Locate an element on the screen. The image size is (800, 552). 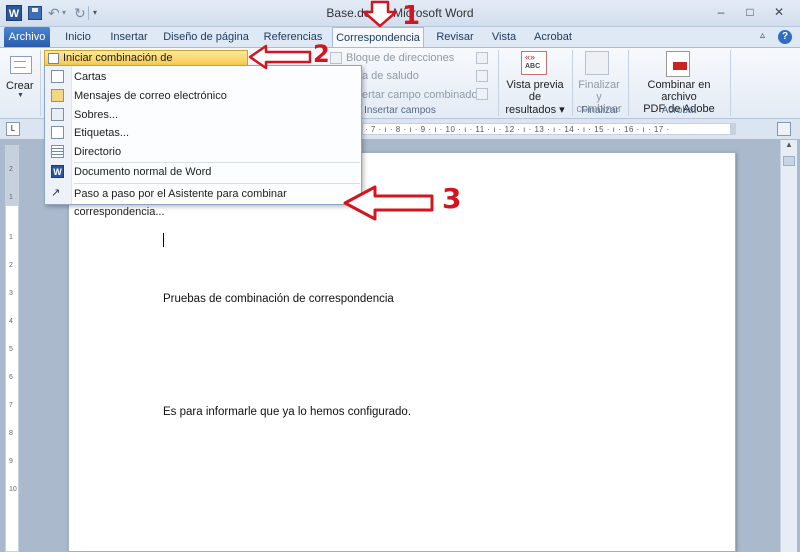
annotation-overlay is located at coordinates (341, 110).